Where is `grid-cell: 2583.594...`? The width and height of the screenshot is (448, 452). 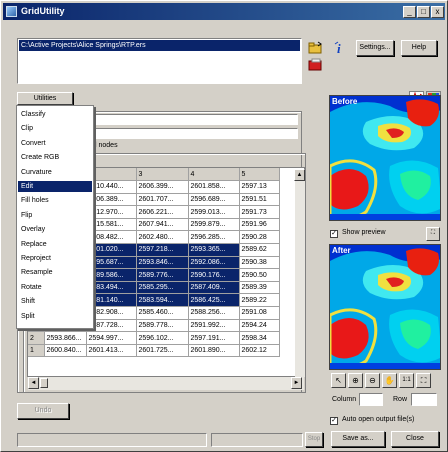 grid-cell: 2583.594... is located at coordinates (162, 300).